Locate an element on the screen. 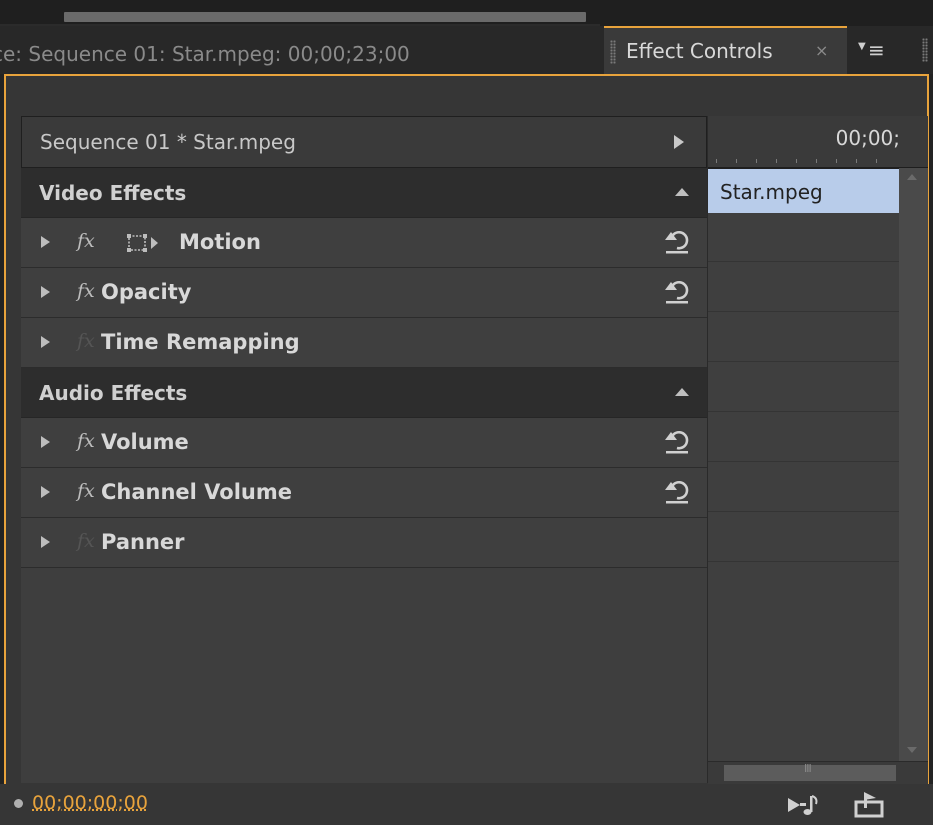  tab-effect-controls-label: Effect Controls is located at coordinates (699, 51).